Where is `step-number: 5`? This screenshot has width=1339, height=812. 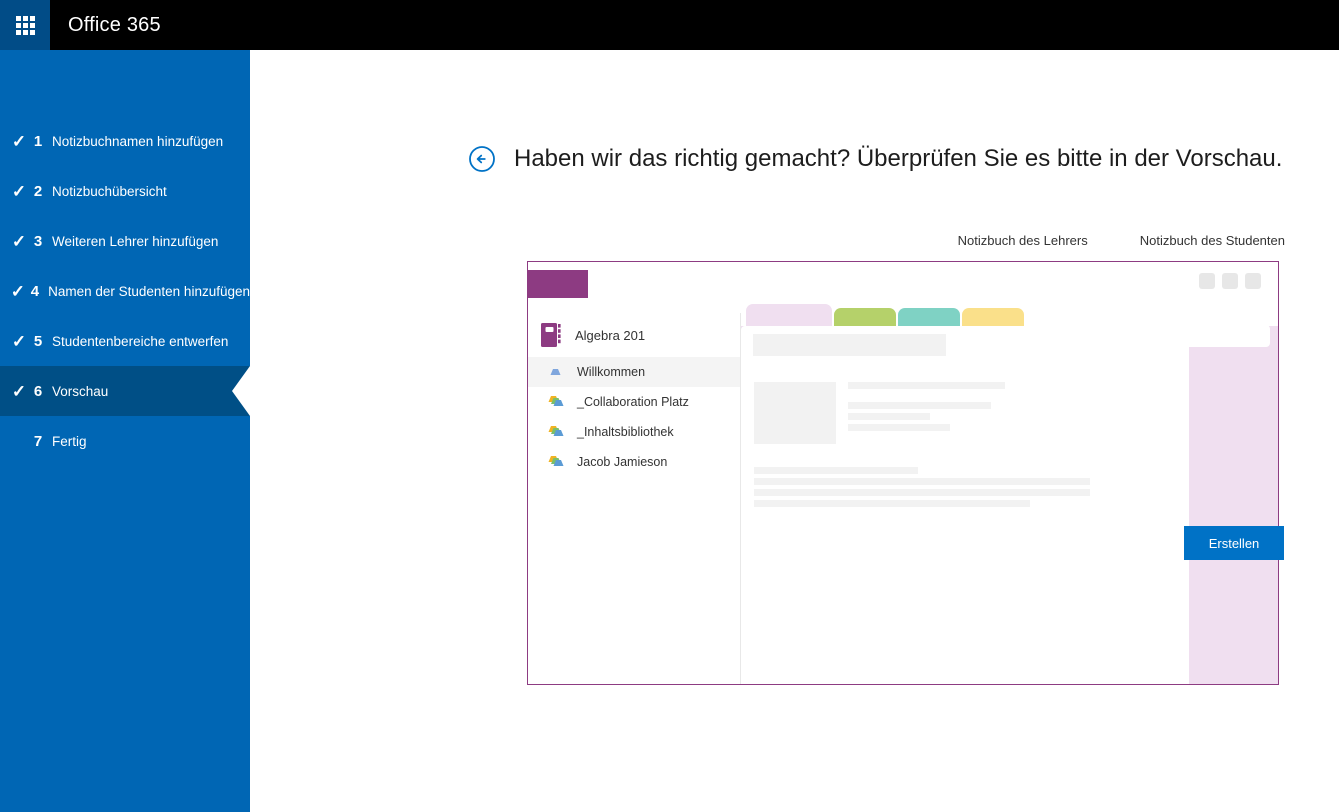 step-number: 5 is located at coordinates (38, 341).